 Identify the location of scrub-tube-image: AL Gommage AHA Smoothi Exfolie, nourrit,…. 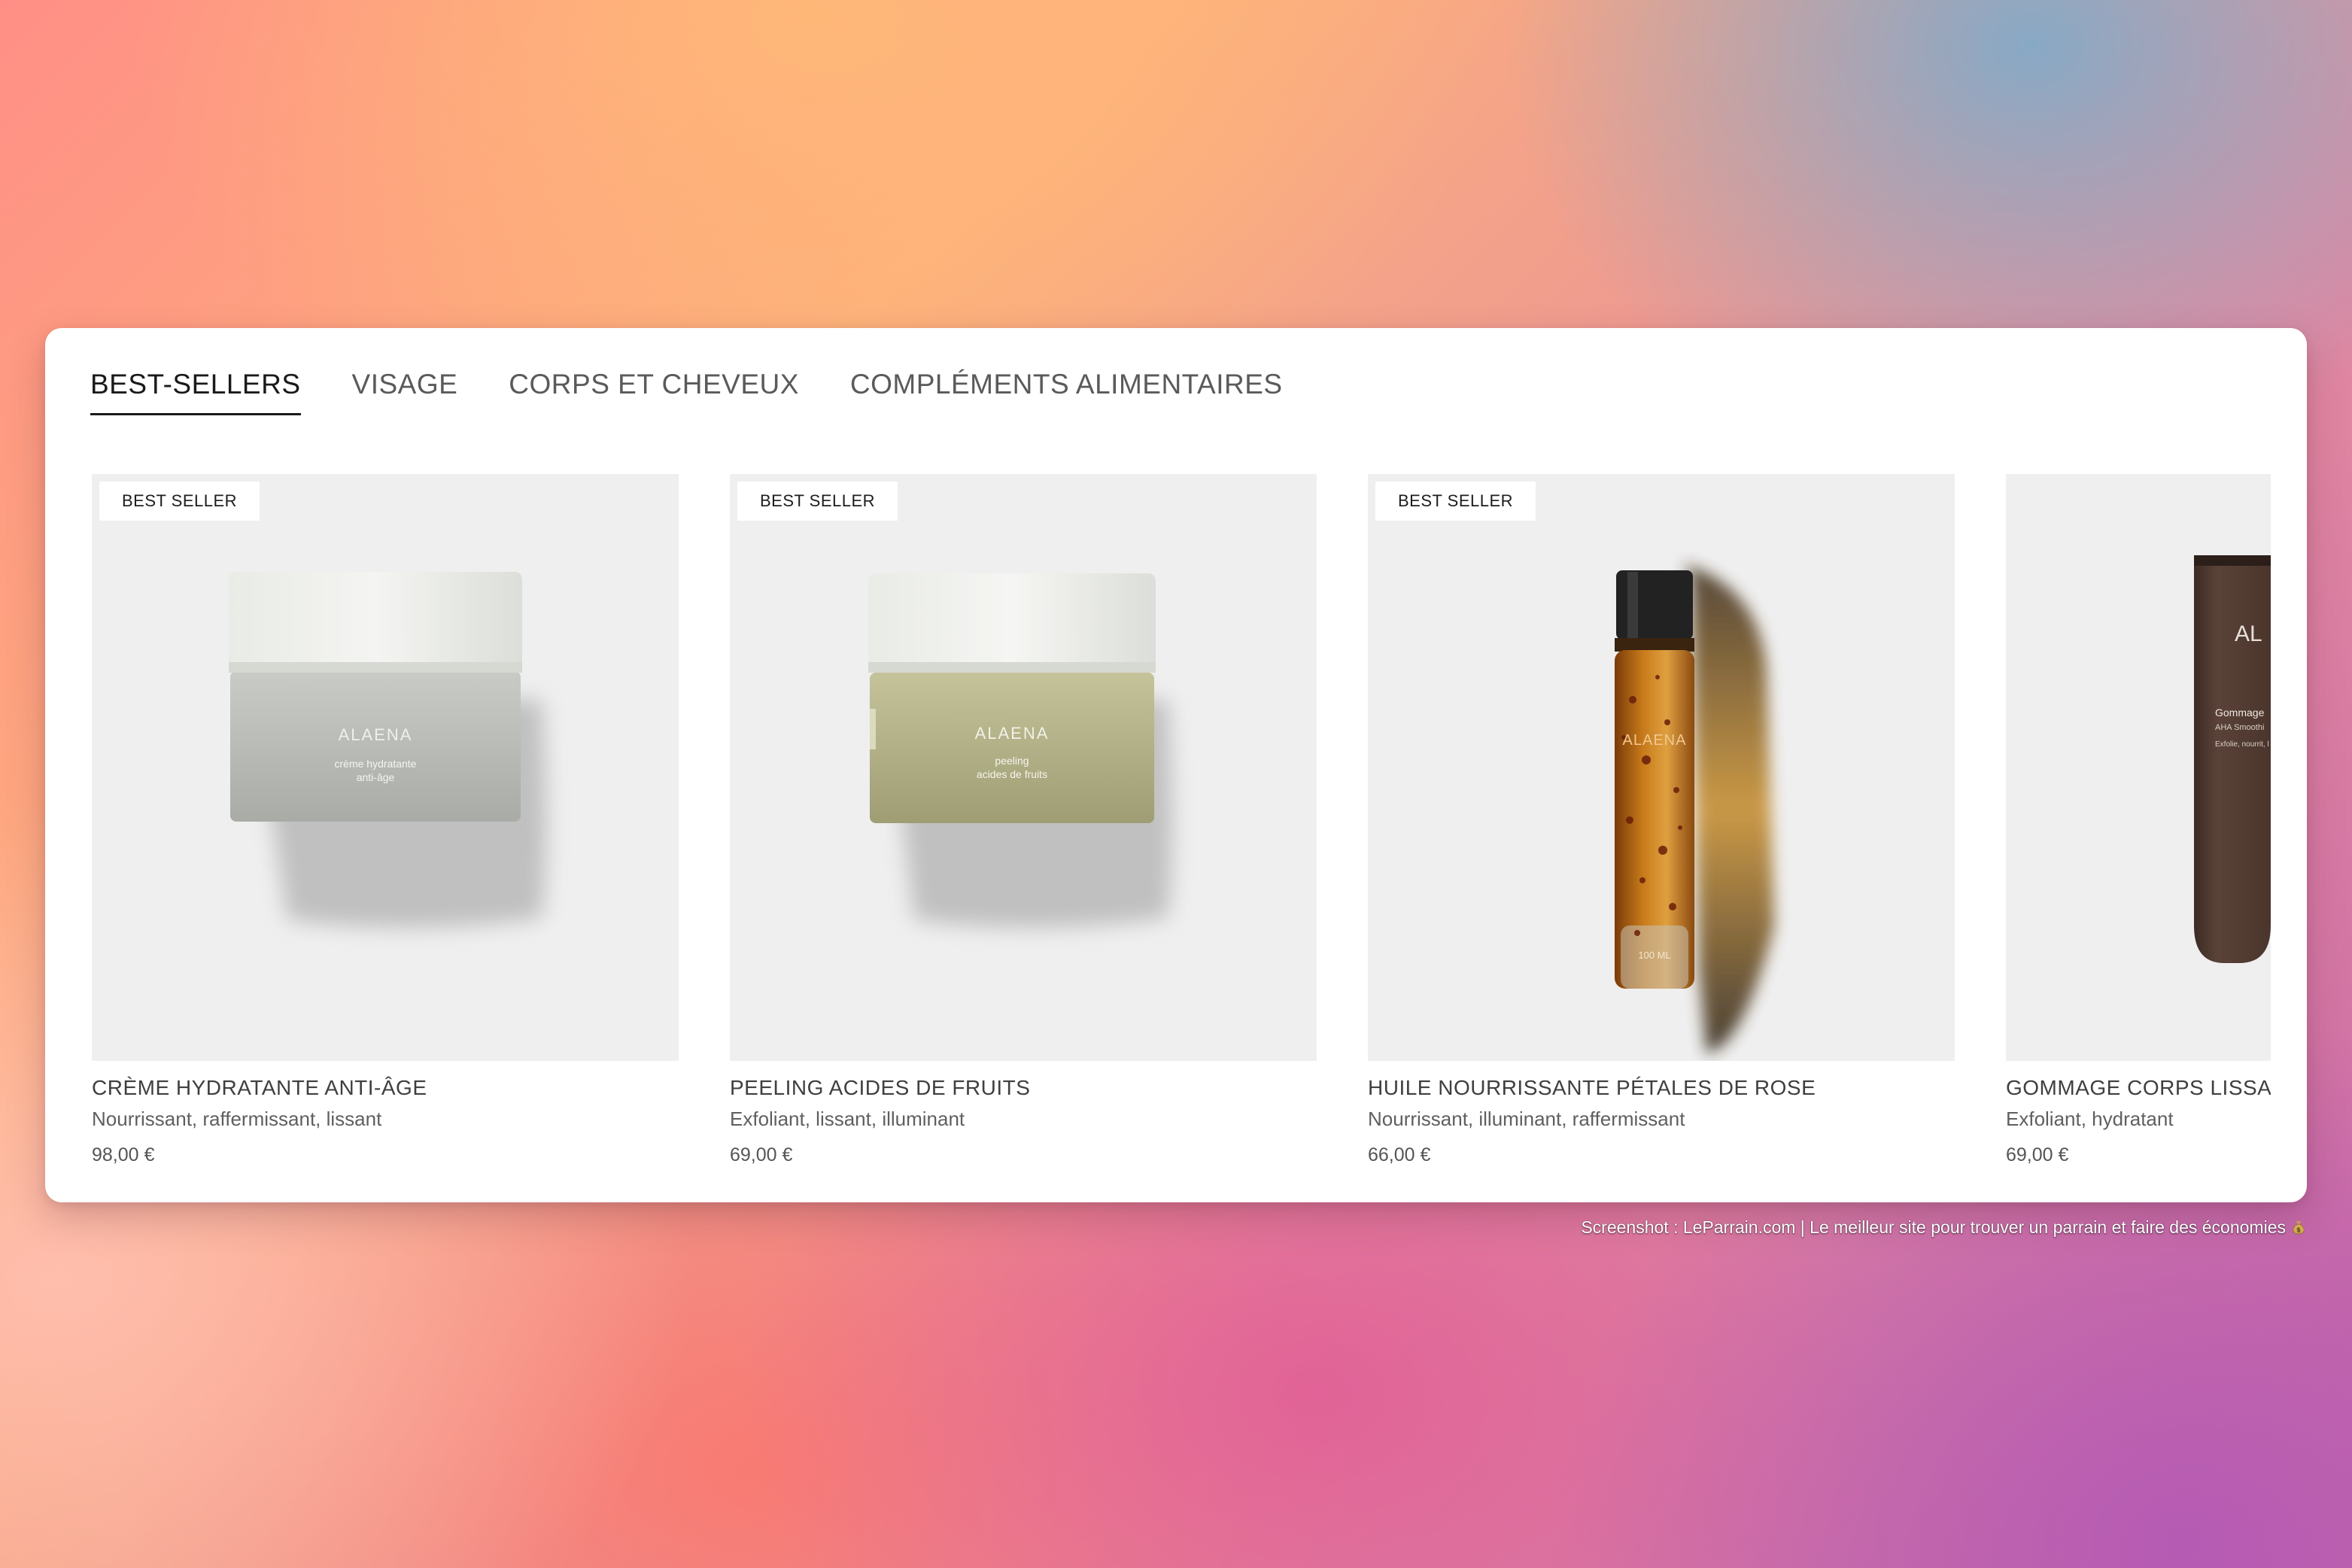
(2232, 759).